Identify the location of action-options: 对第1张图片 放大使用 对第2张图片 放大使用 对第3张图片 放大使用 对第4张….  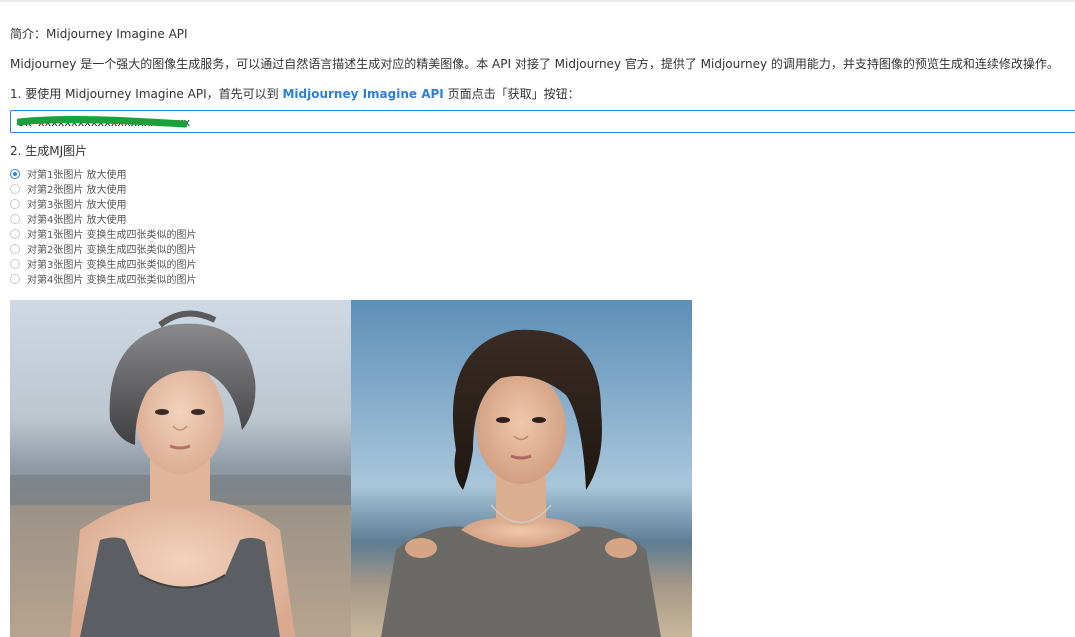
(103, 226).